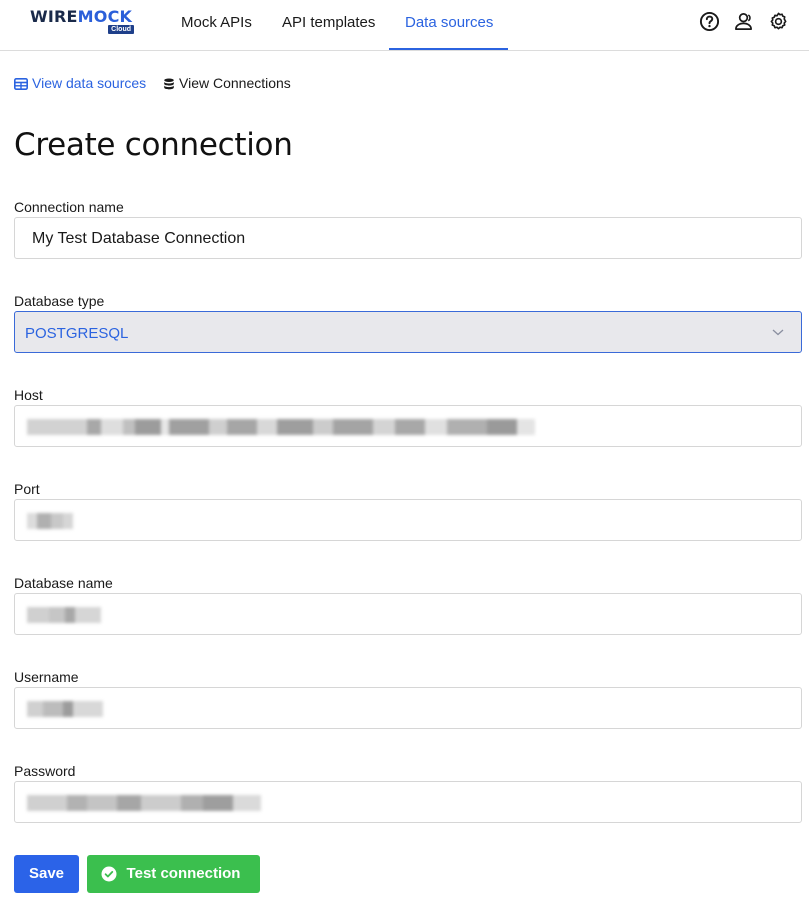 The width and height of the screenshot is (809, 915). What do you see at coordinates (408, 332) in the screenshot?
I see `database-type-select: POSTGRESQL` at bounding box center [408, 332].